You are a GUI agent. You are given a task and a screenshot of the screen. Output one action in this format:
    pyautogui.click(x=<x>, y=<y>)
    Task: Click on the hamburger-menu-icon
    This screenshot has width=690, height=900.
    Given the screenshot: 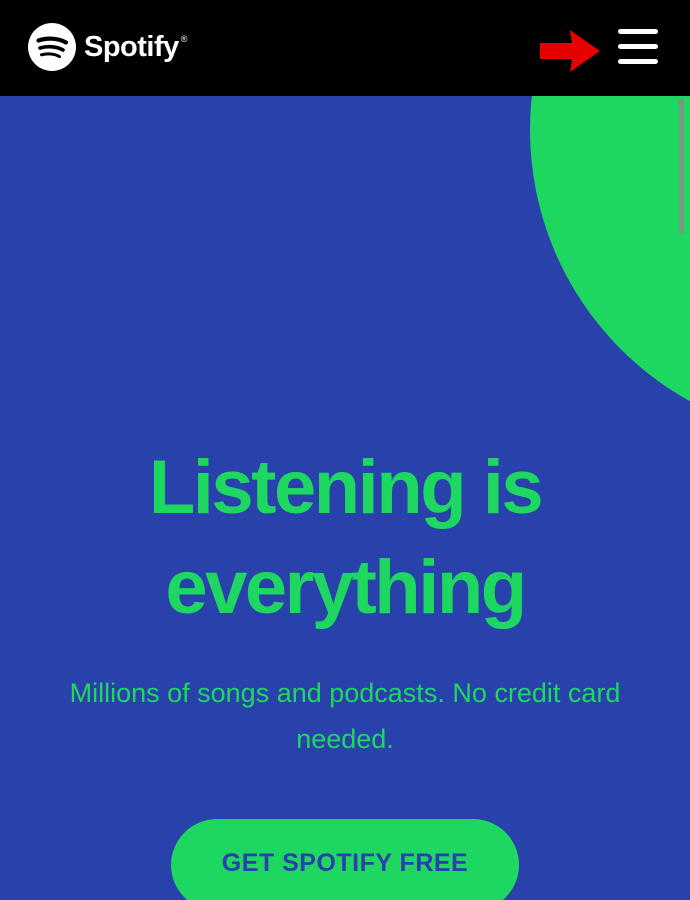 What is the action you would take?
    pyautogui.click(x=638, y=31)
    